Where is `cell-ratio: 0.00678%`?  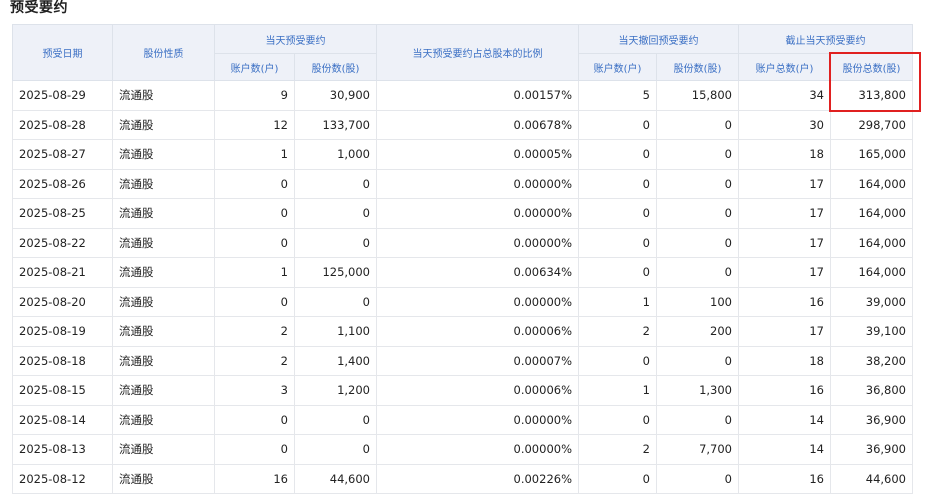
cell-ratio: 0.00678% is located at coordinates (477, 124).